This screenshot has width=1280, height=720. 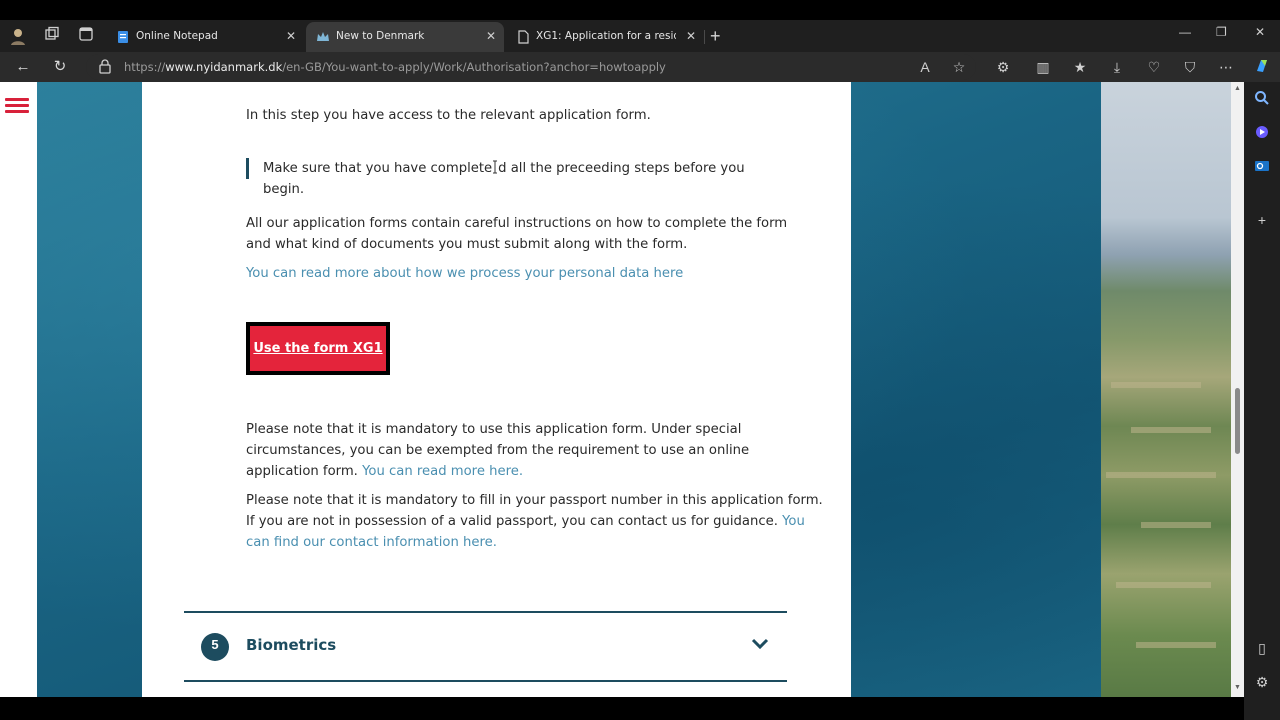 What do you see at coordinates (485, 681) in the screenshot?
I see `accordion-bottom-divider` at bounding box center [485, 681].